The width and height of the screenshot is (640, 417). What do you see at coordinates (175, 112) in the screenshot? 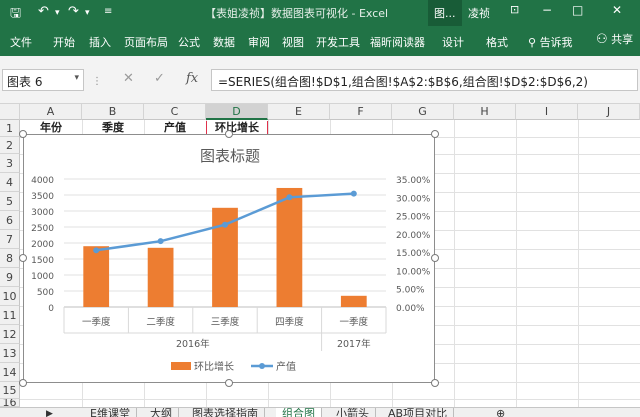
I see `column-header-c: C` at bounding box center [175, 112].